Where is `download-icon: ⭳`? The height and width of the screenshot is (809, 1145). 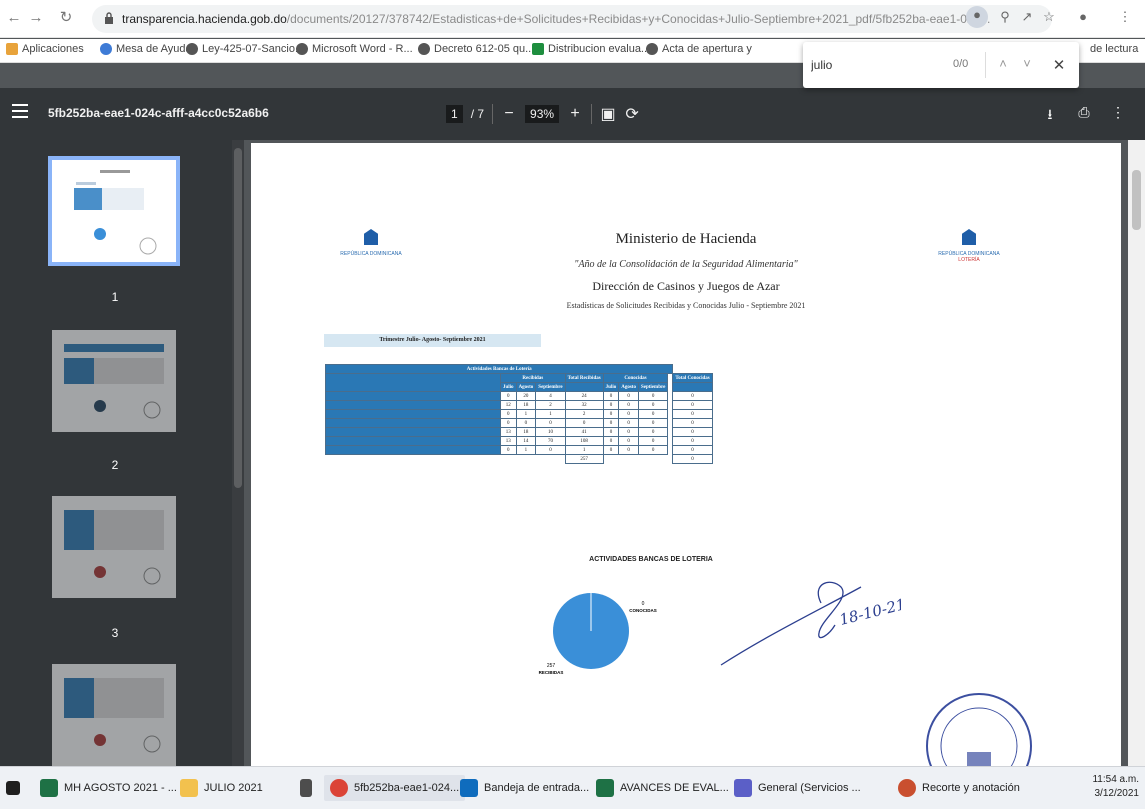
download-icon: ⭳ is located at coordinates (1050, 114).